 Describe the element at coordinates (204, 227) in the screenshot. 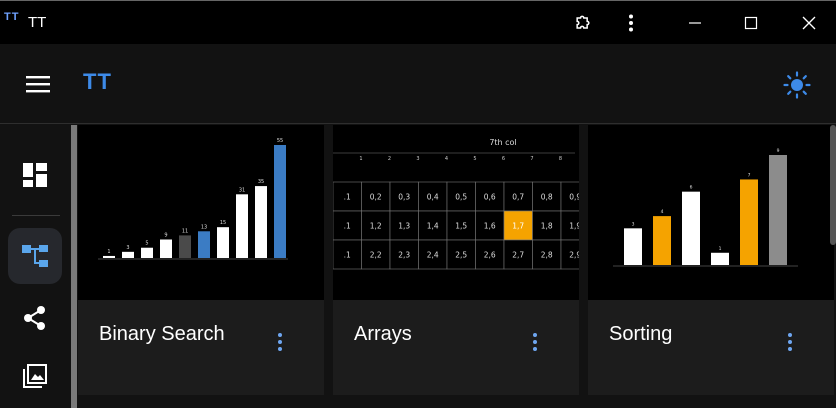

I see `bar-label: 13` at that location.